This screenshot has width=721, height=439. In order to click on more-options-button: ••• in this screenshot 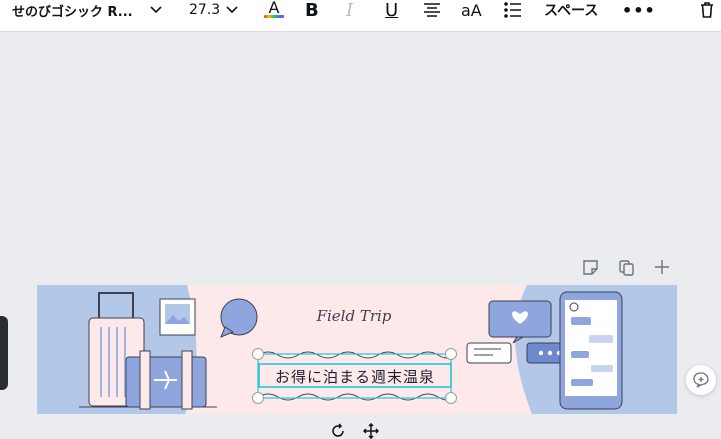, I will do `click(639, 10)`.